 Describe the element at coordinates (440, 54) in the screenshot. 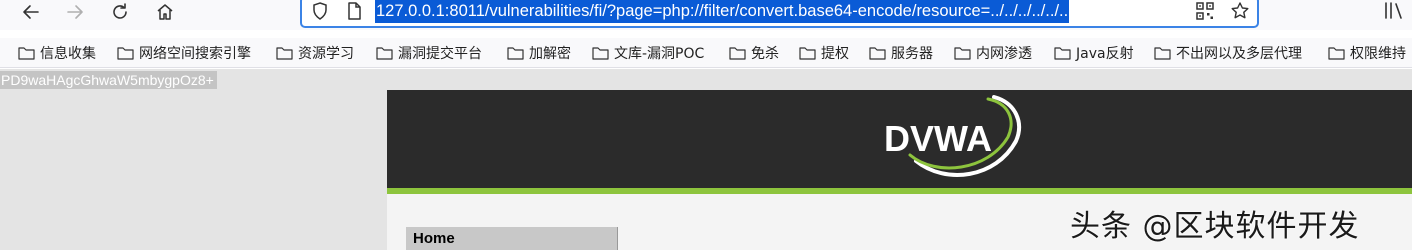

I see `bookmark-label: 漏洞提交平台` at that location.